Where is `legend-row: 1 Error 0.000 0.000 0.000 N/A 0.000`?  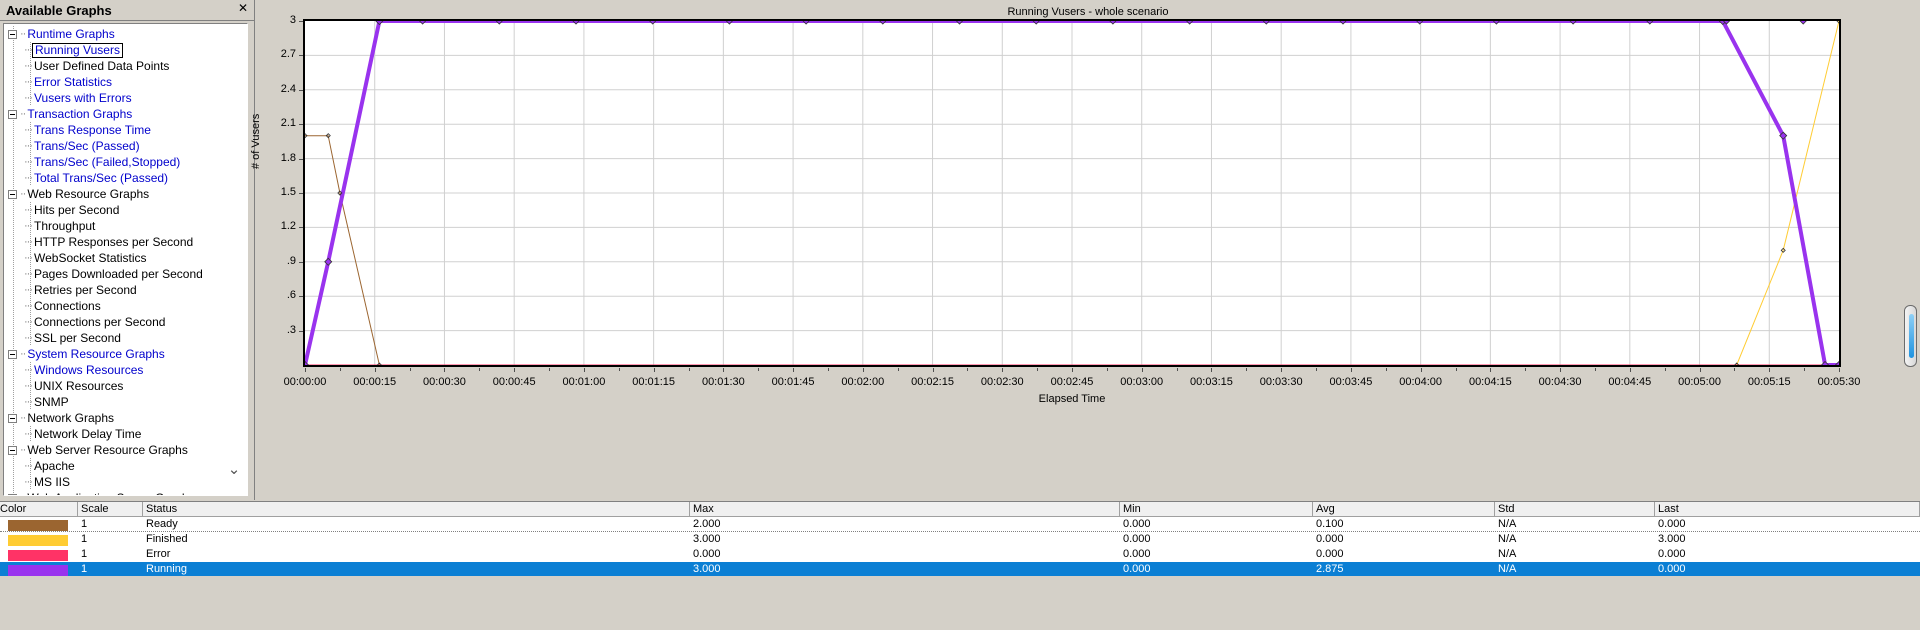 legend-row: 1 Error 0.000 0.000 0.000 N/A 0.000 is located at coordinates (960, 554).